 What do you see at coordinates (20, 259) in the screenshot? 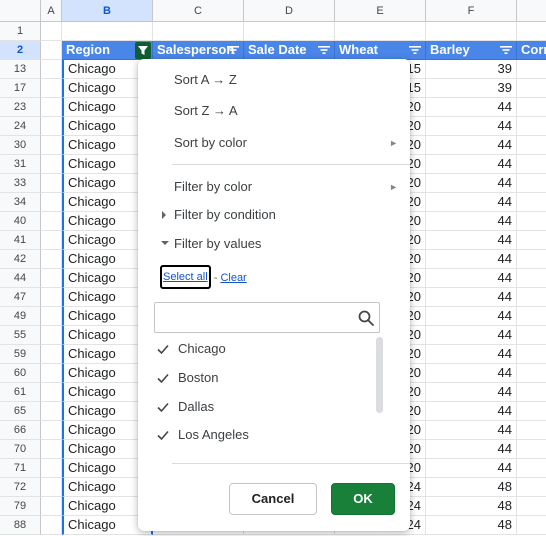
I see `row-header: 42` at bounding box center [20, 259].